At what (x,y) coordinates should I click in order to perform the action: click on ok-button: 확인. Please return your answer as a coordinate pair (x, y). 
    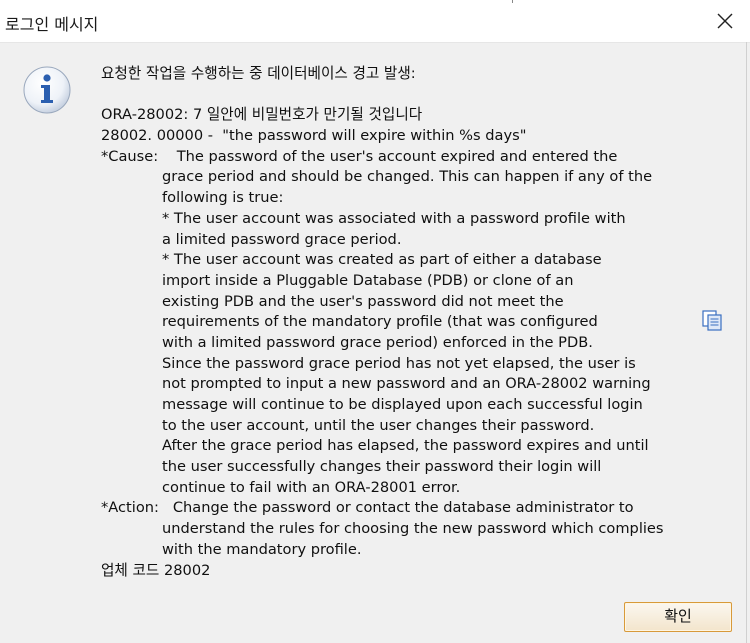
    Looking at the image, I should click on (678, 617).